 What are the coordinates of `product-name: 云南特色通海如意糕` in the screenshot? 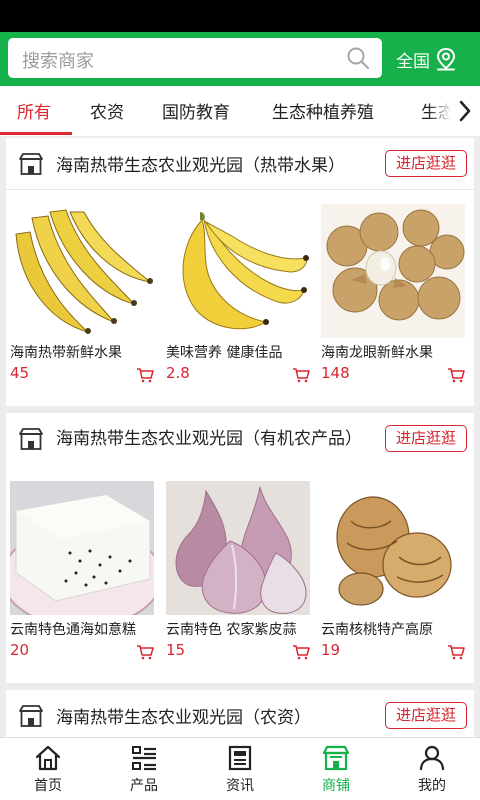 It's located at (73, 630).